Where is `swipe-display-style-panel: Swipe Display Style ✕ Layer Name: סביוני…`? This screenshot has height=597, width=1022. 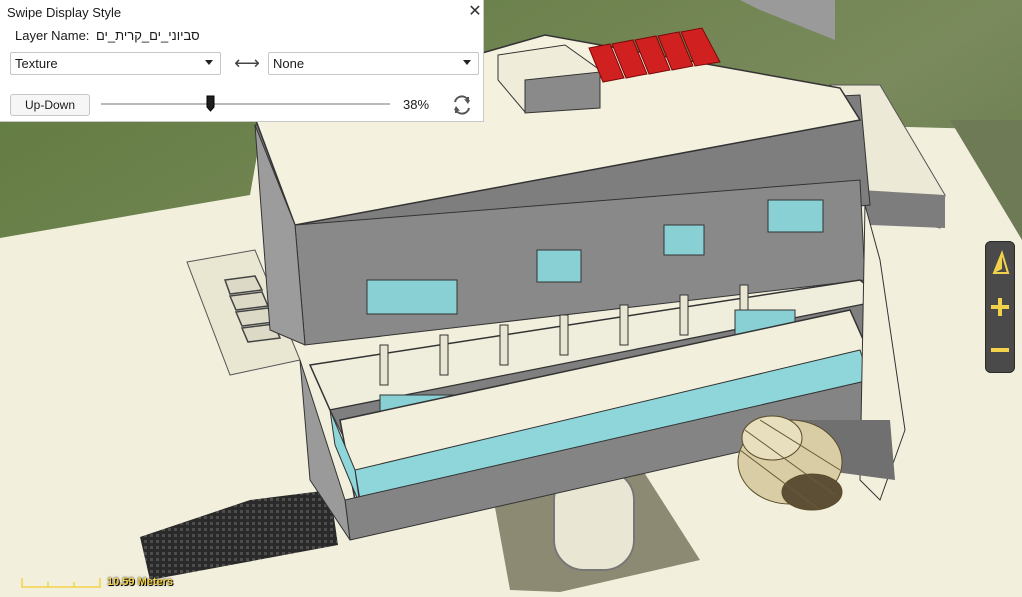
swipe-display-style-panel: Swipe Display Style ✕ Layer Name: סביוני… is located at coordinates (242, 61).